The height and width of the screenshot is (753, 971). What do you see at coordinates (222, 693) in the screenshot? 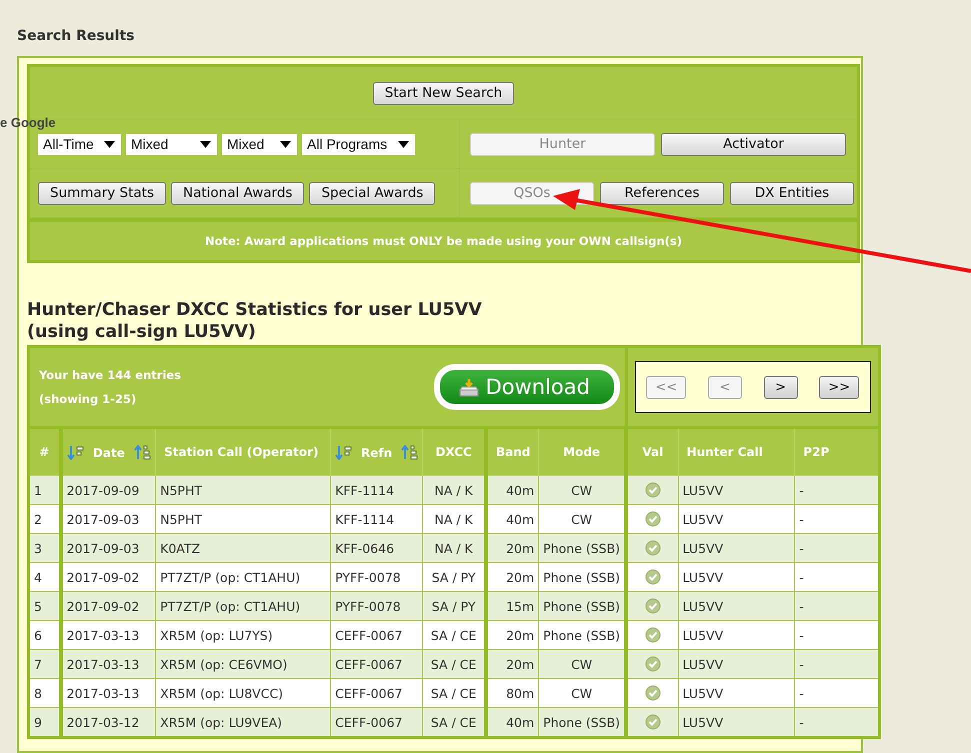
I see `table-cell: XR5M (op: LU8VCC)` at bounding box center [222, 693].